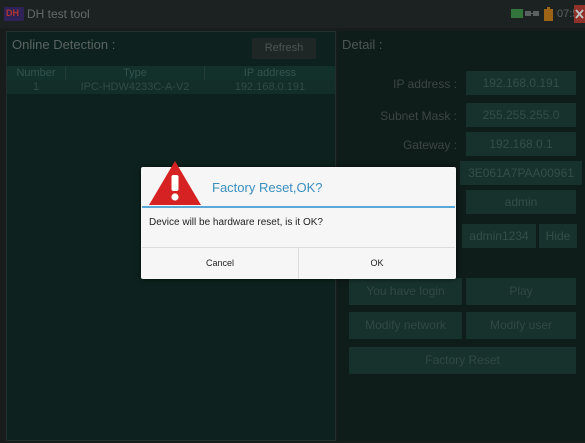 The height and width of the screenshot is (443, 585). Describe the element at coordinates (175, 183) in the screenshot. I see `warning-icon` at that location.